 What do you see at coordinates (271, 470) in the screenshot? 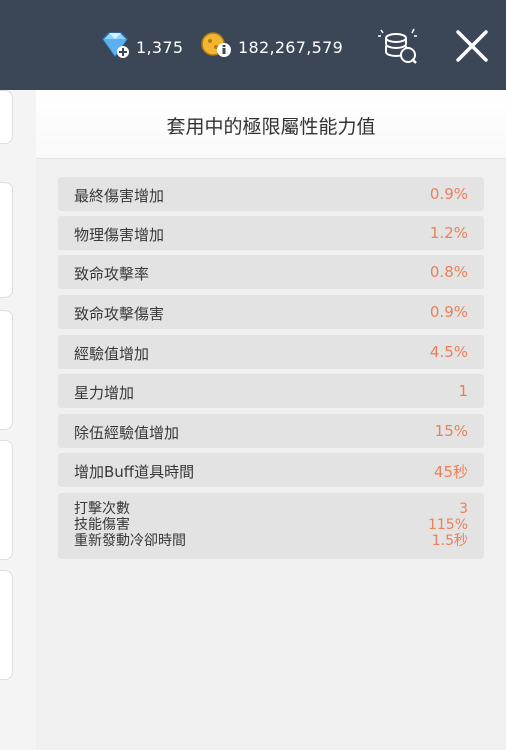
I see `stat-row: 增加Buff道具時間 45秒` at bounding box center [271, 470].